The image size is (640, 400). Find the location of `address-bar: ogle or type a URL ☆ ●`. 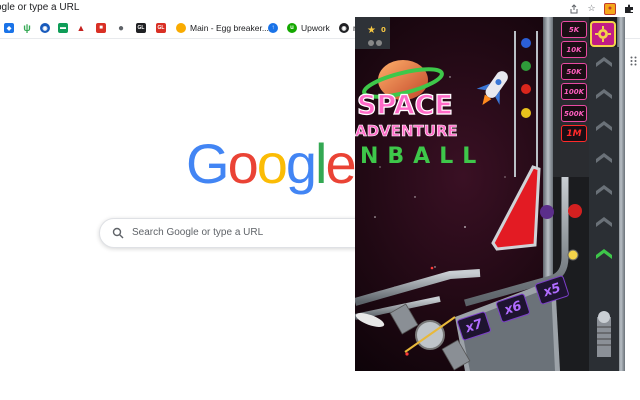

address-bar: ogle or type a URL ☆ ● is located at coordinates (320, 8).